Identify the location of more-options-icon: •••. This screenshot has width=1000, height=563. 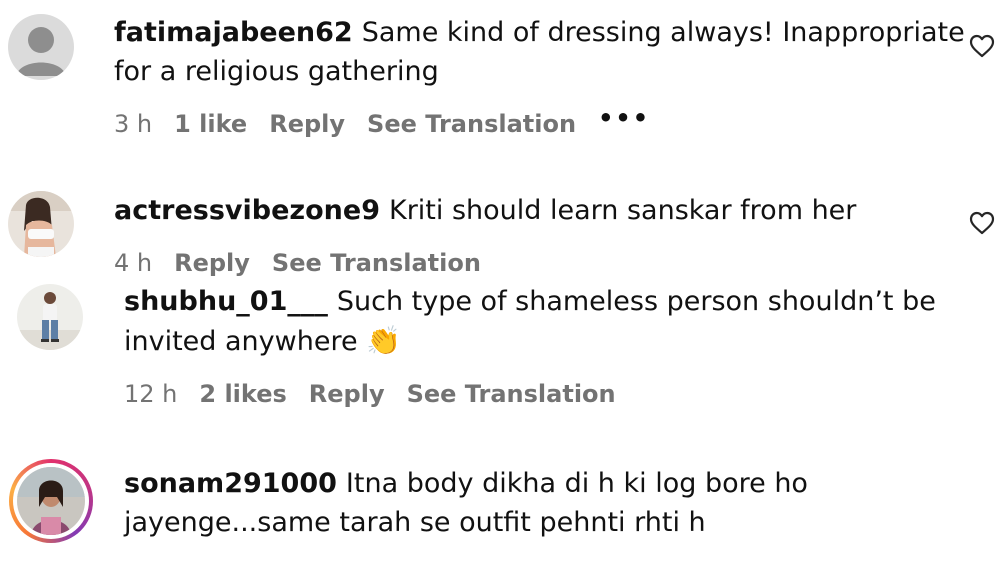
(624, 118).